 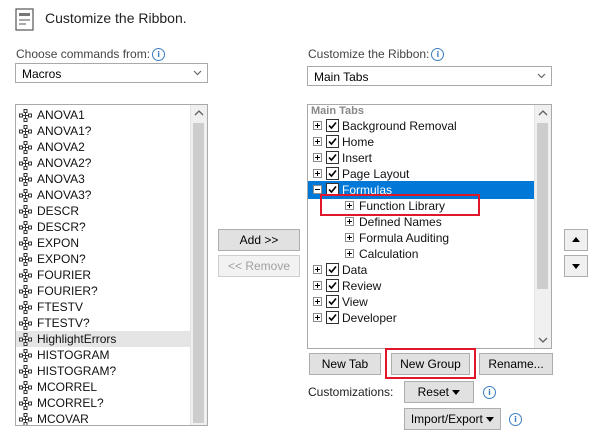 I want to click on commands-scrollbar, so click(x=198, y=265).